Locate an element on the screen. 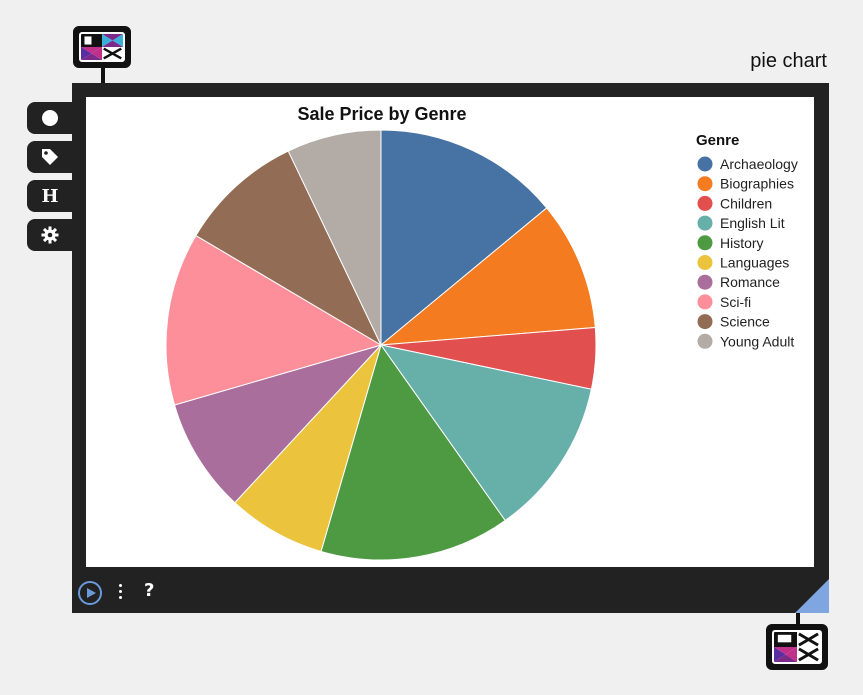  input-connector is located at coordinates (103, 76).